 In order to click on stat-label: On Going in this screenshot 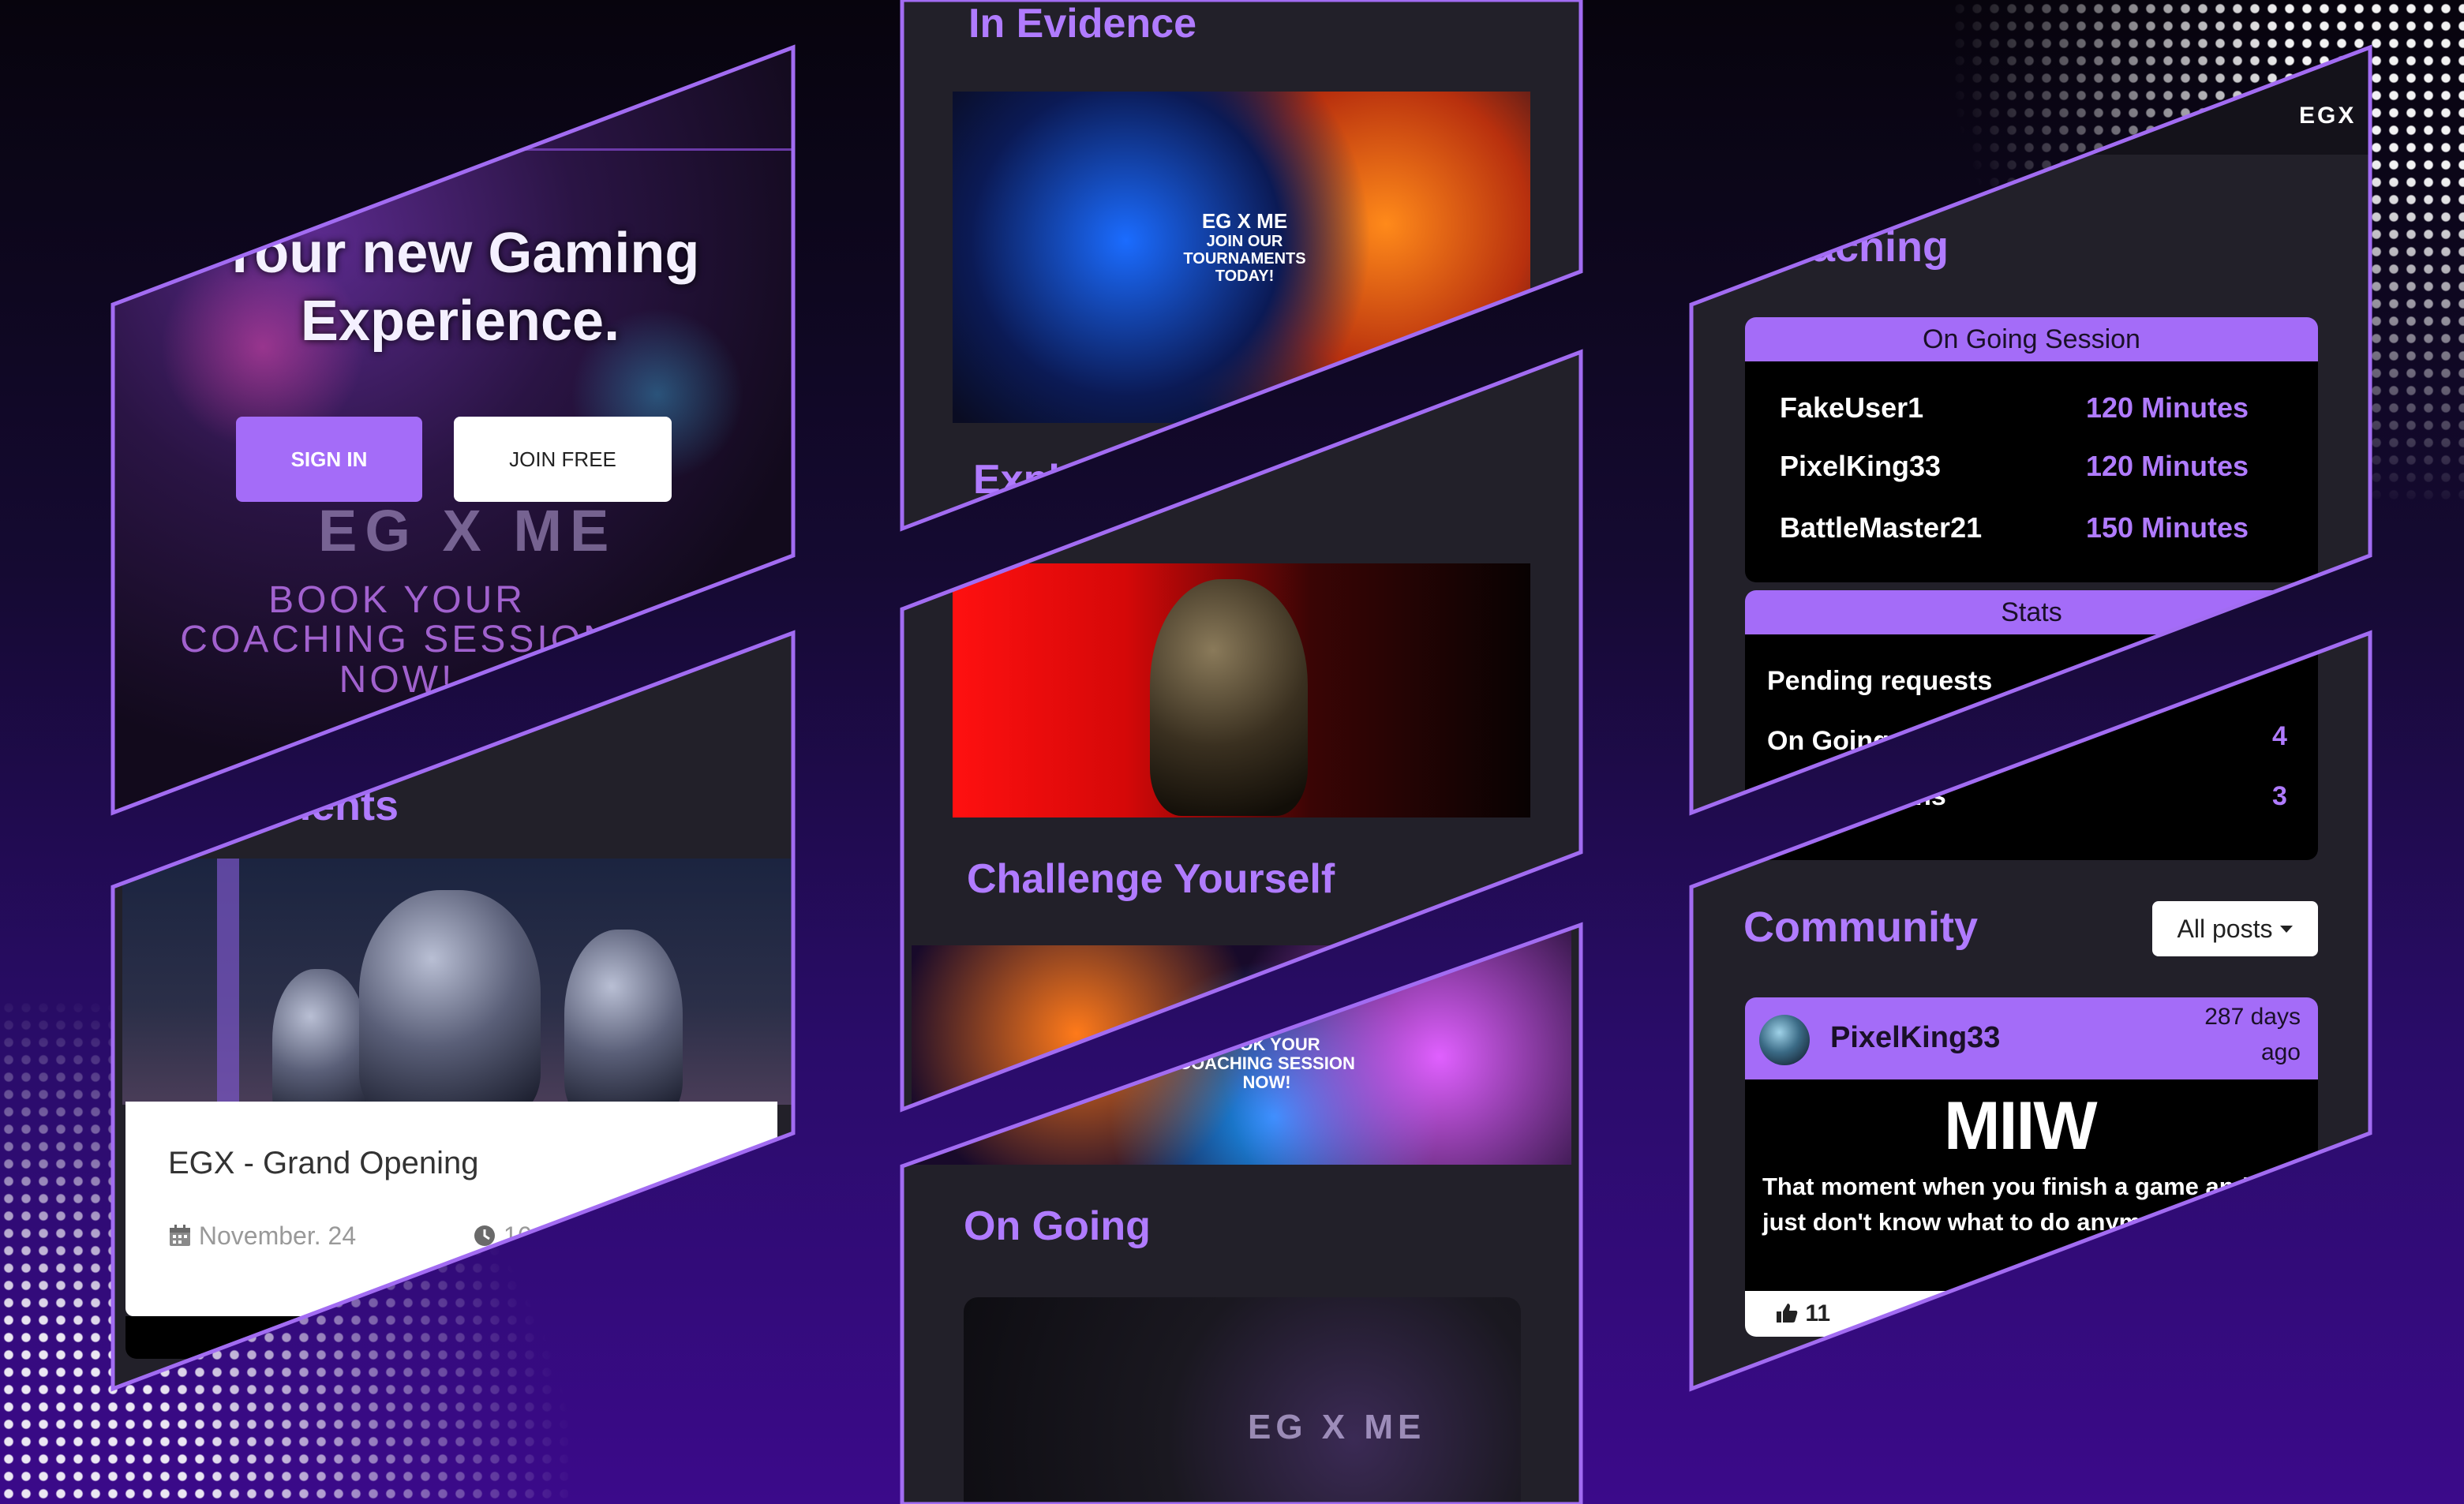, I will do `click(1828, 741)`.